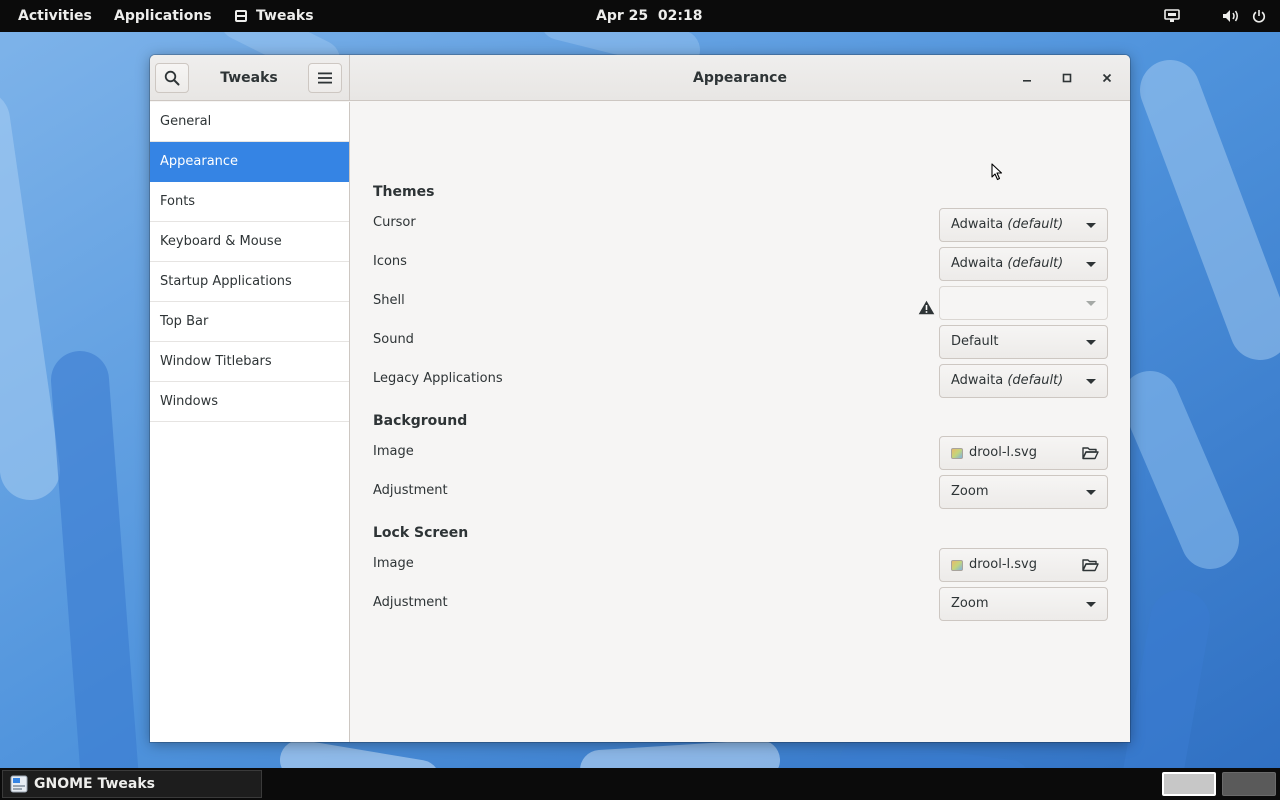 This screenshot has width=1280, height=800. Describe the element at coordinates (740, 78) in the screenshot. I see `page-title: Appearance` at that location.